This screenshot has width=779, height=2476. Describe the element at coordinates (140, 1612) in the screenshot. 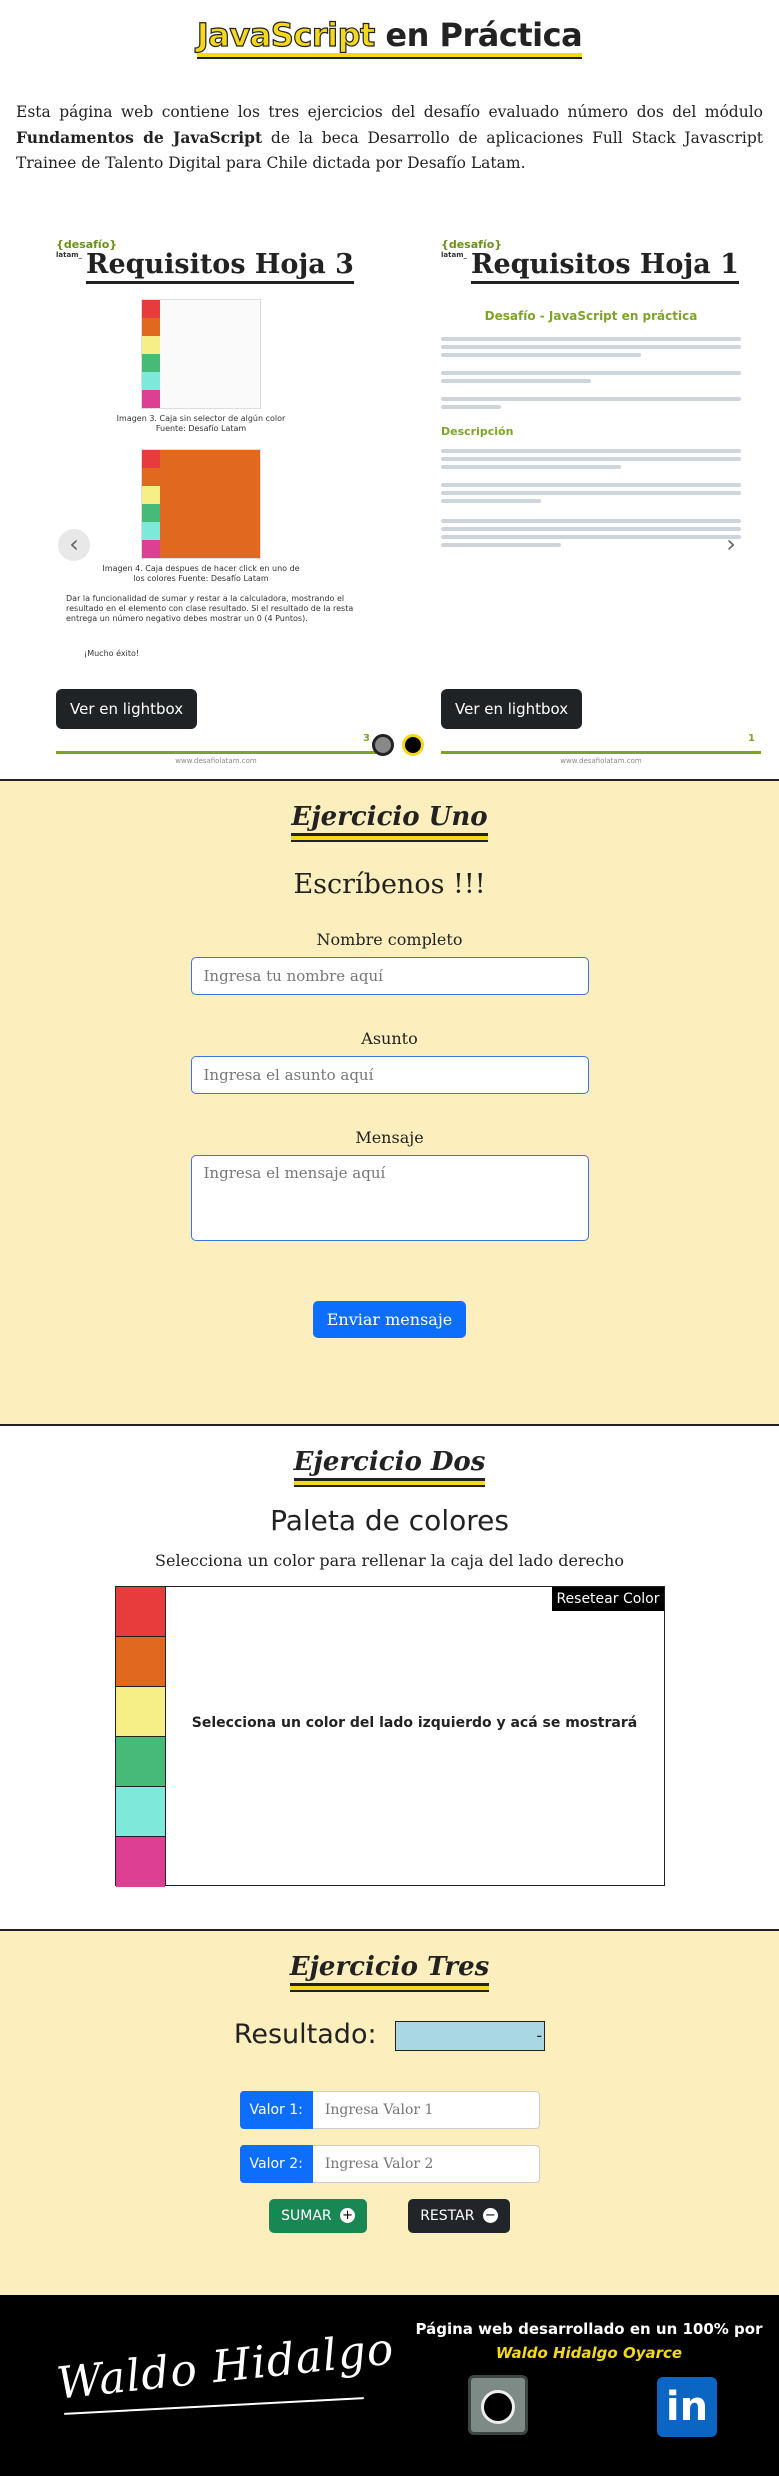

I see `swatch-red` at that location.